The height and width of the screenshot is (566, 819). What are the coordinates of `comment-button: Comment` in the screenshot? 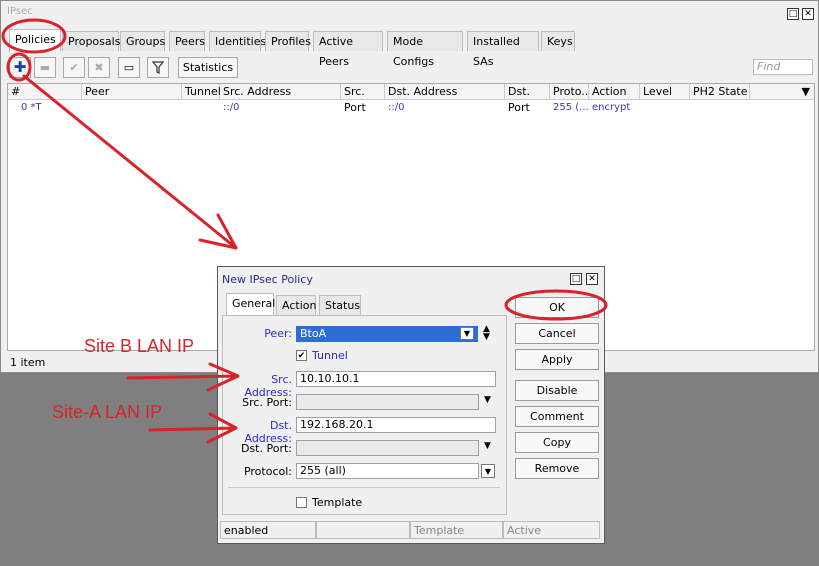 It's located at (557, 416).